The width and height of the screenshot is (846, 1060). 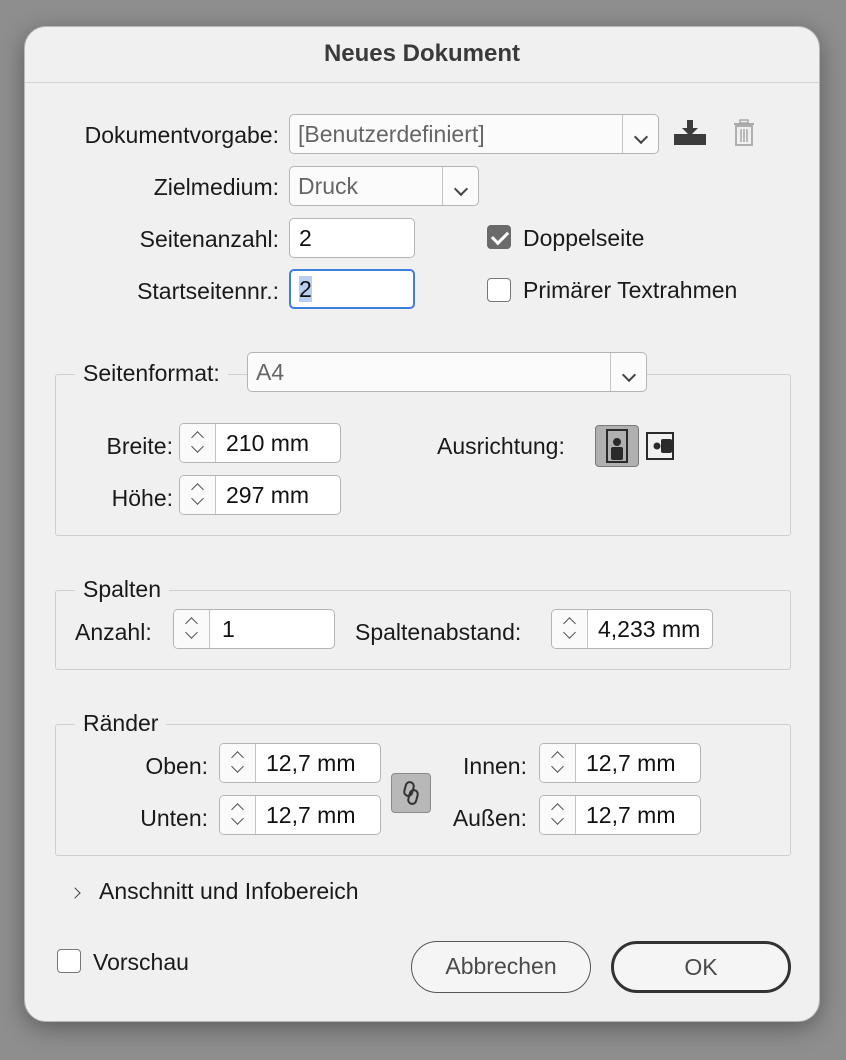 What do you see at coordinates (208, 291) in the screenshot?
I see `start-page-label: Startseitennr.:` at bounding box center [208, 291].